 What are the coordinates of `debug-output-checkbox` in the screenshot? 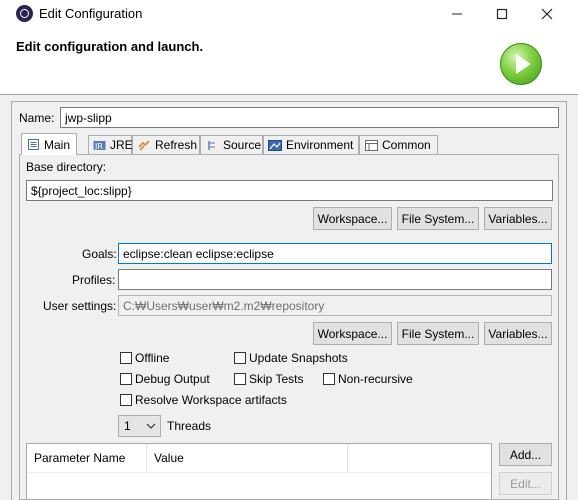 It's located at (126, 379).